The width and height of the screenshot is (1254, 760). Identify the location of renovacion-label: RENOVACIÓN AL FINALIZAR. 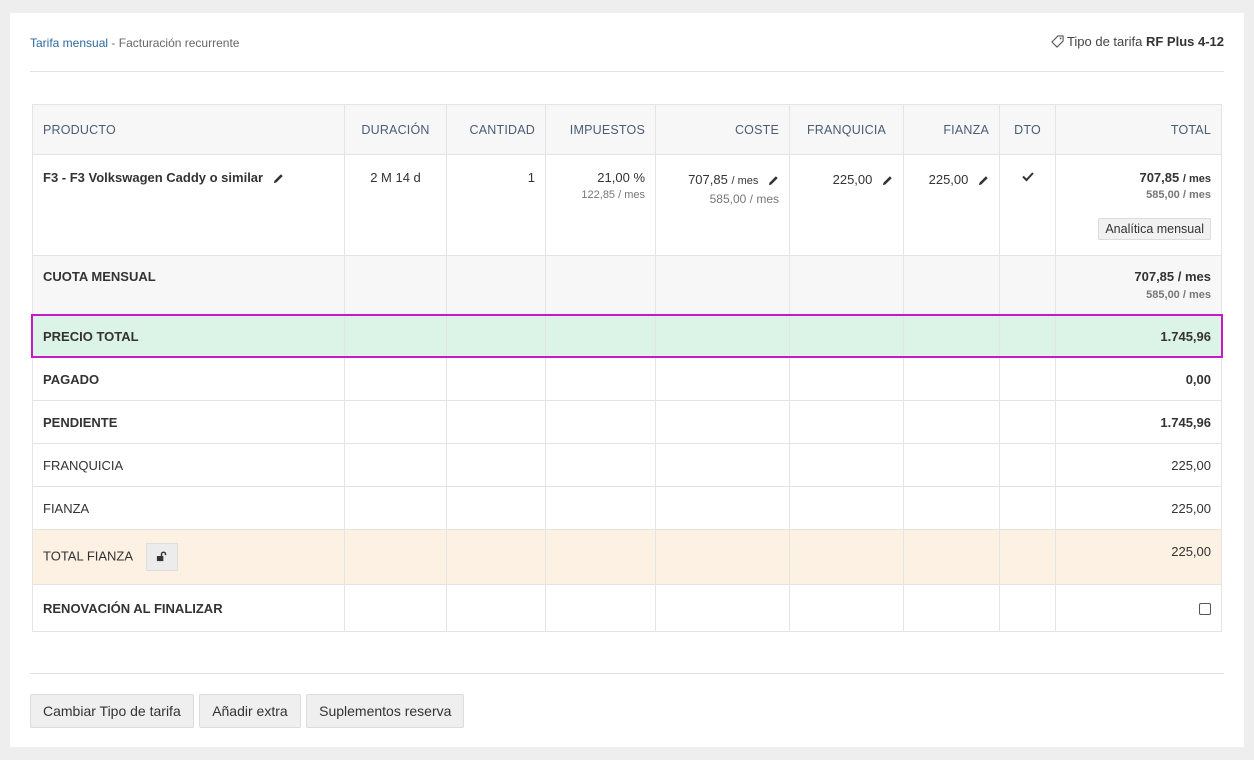
(188, 608).